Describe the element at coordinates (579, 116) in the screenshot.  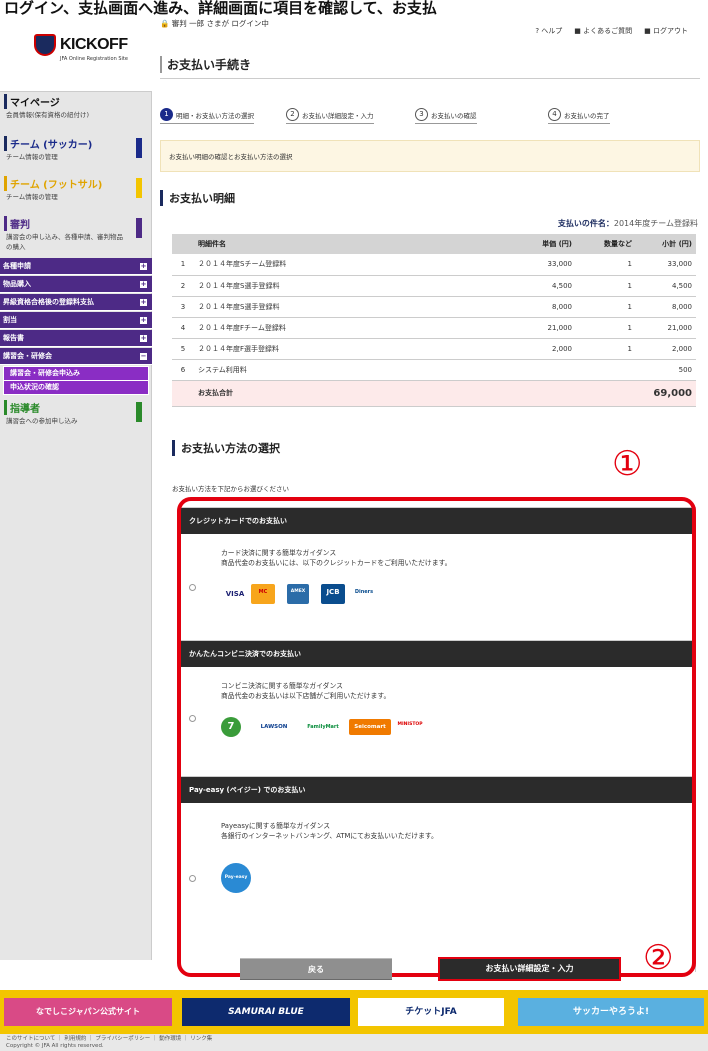
I see `step-4: 4 お支払いの完了` at that location.